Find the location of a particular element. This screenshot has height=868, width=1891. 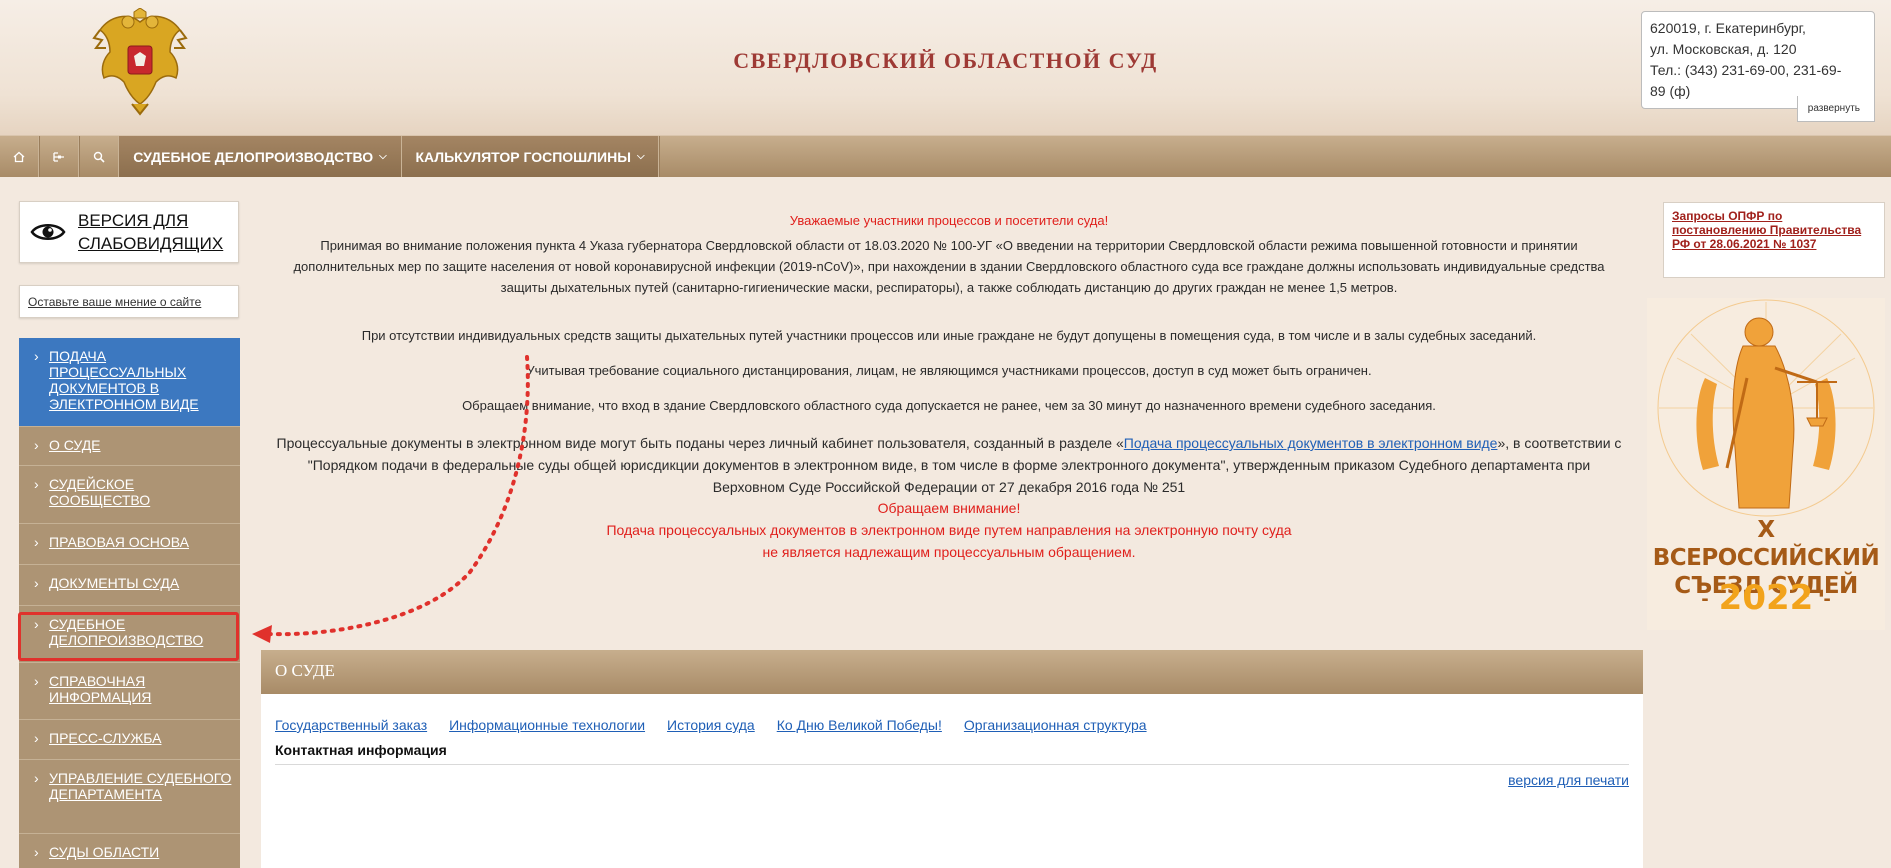

search-icon is located at coordinates (99, 157).